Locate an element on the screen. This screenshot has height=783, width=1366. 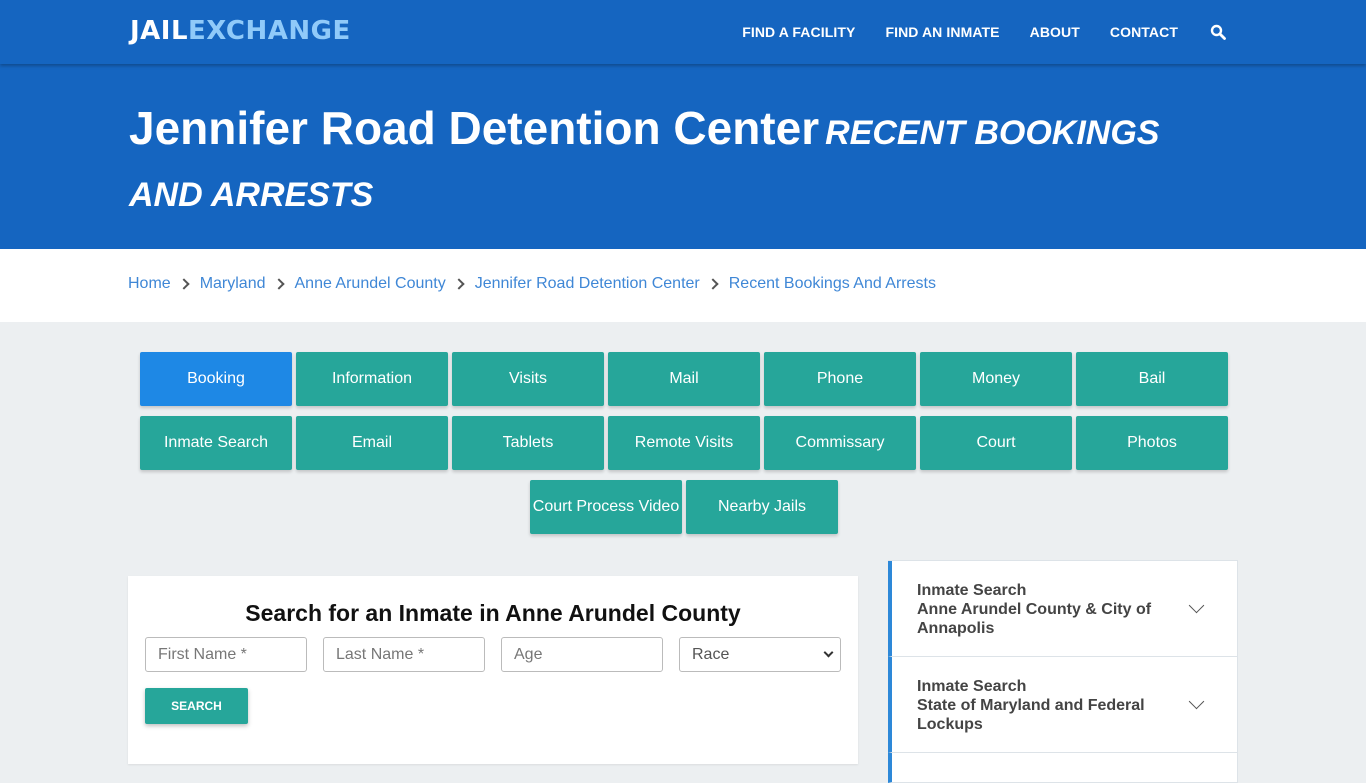
tile-email: Email is located at coordinates (372, 443).